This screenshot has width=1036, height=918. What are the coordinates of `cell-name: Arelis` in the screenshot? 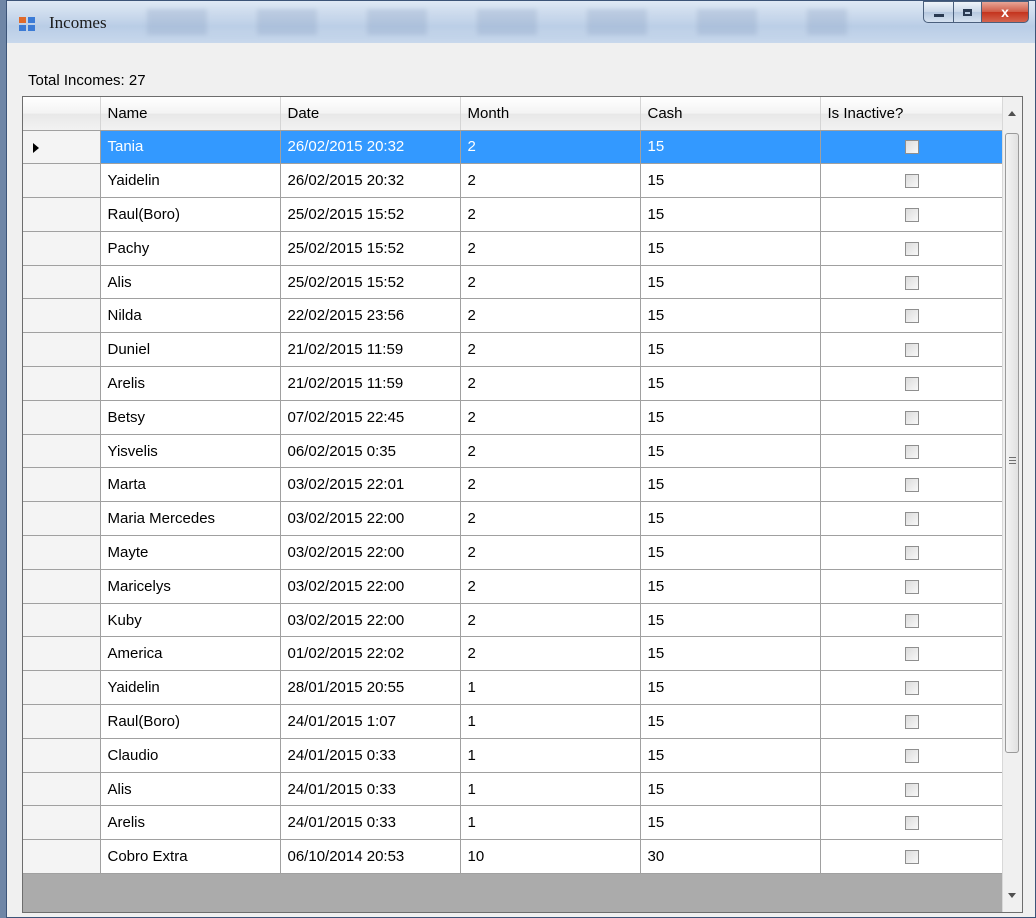 It's located at (190, 823).